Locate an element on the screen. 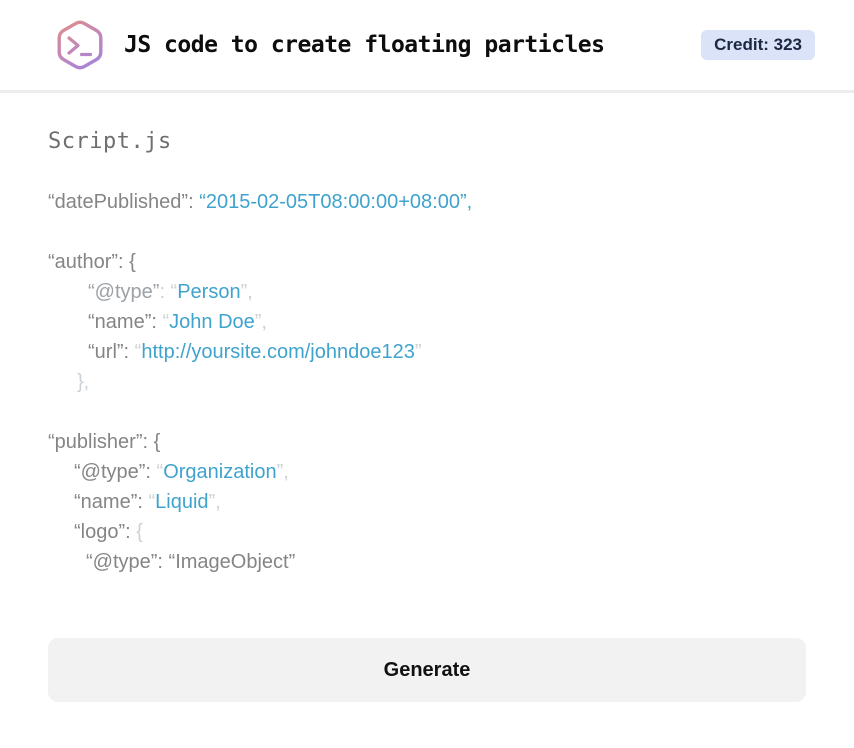 This screenshot has width=854, height=748. code-segment-faint: }, is located at coordinates (83, 382).